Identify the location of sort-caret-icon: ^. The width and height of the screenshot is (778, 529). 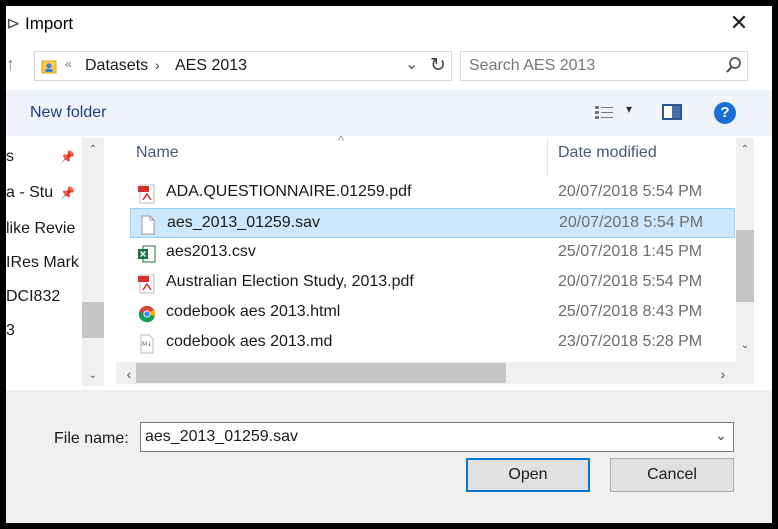
(341, 140).